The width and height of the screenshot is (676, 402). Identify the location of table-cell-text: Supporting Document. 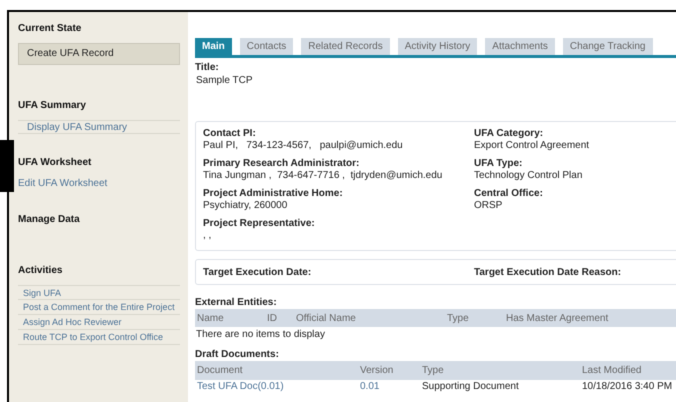
(471, 387).